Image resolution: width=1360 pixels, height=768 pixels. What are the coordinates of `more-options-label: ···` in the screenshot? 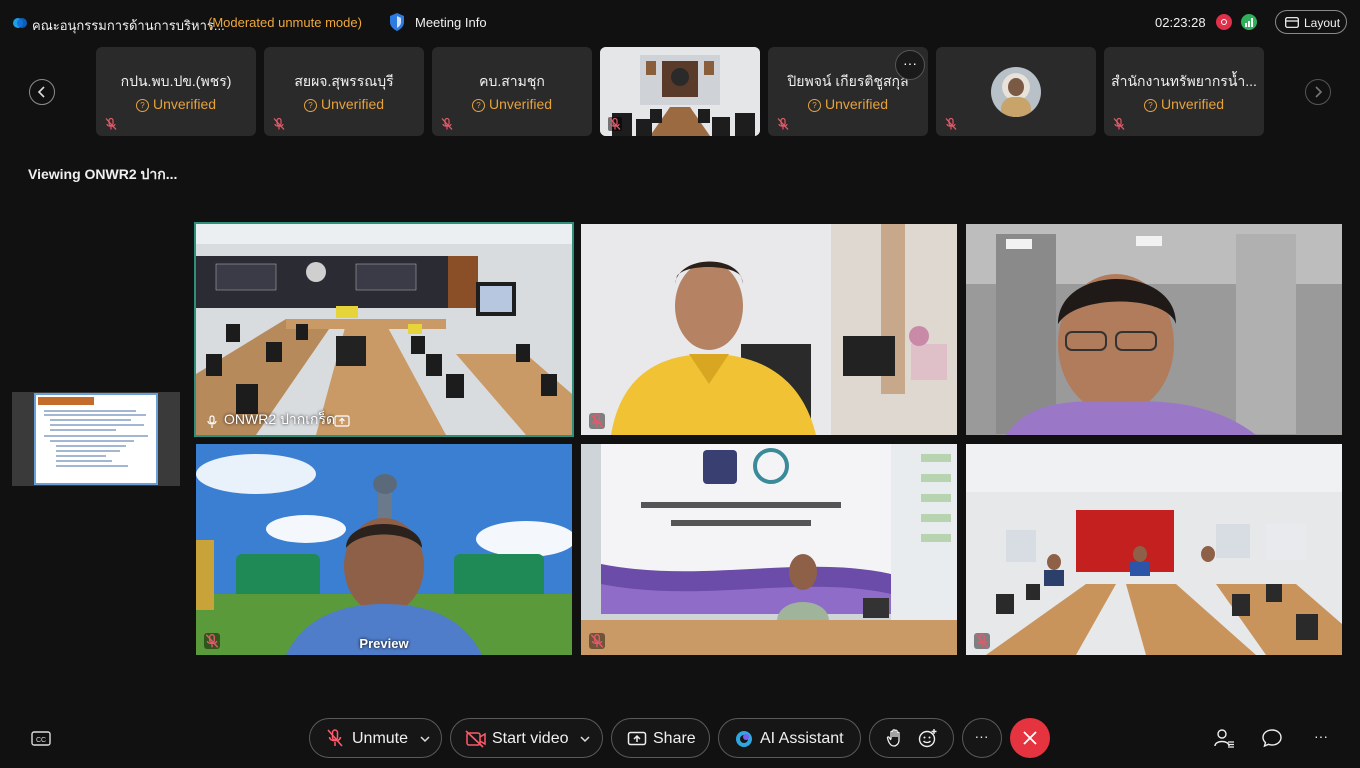 It's located at (981, 736).